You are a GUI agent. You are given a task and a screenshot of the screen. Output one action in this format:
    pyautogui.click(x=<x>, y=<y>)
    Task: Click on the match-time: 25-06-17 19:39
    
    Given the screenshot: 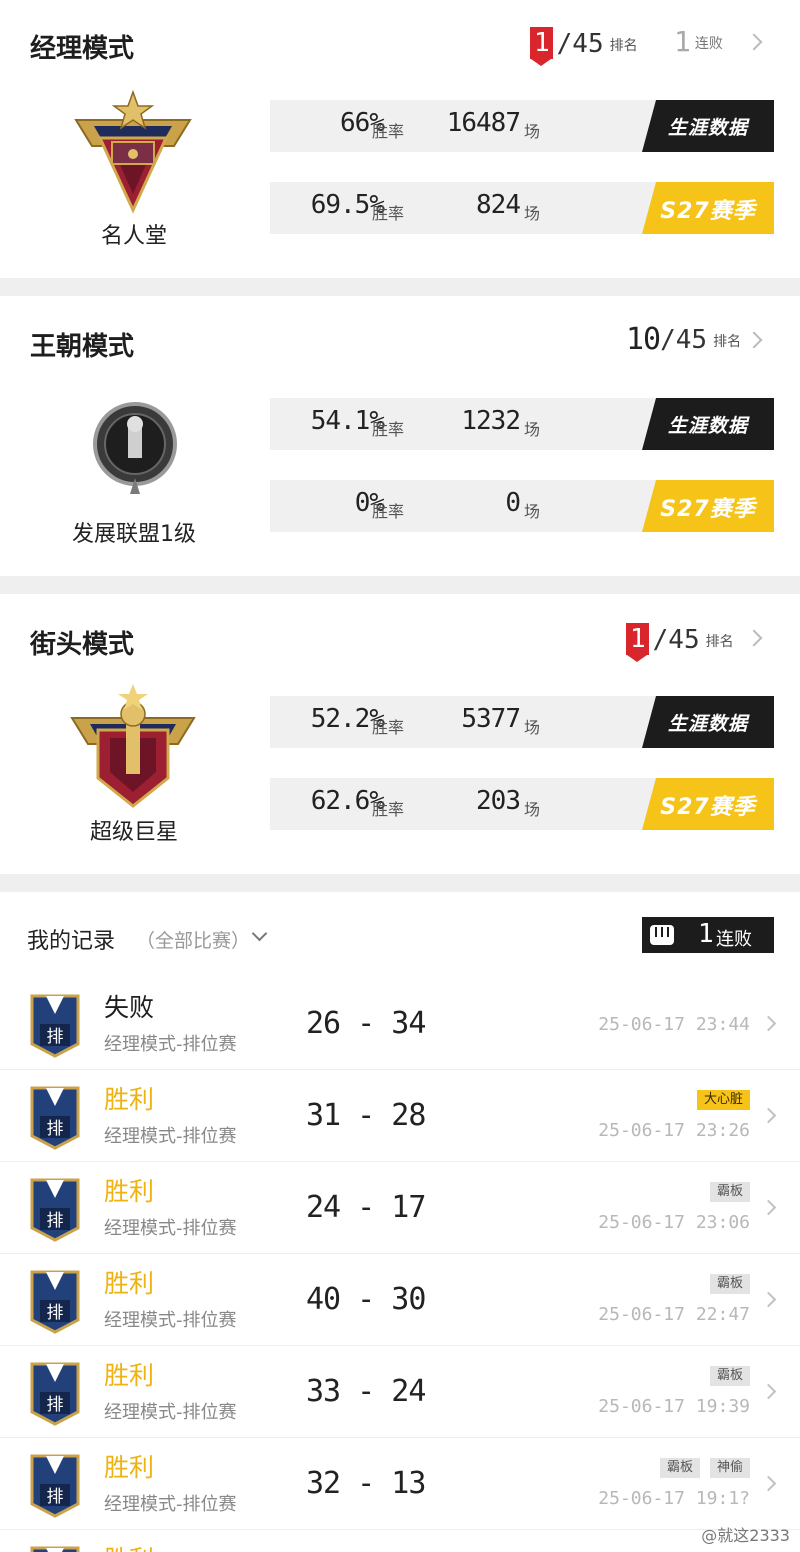 What is the action you would take?
    pyautogui.click(x=674, y=1406)
    